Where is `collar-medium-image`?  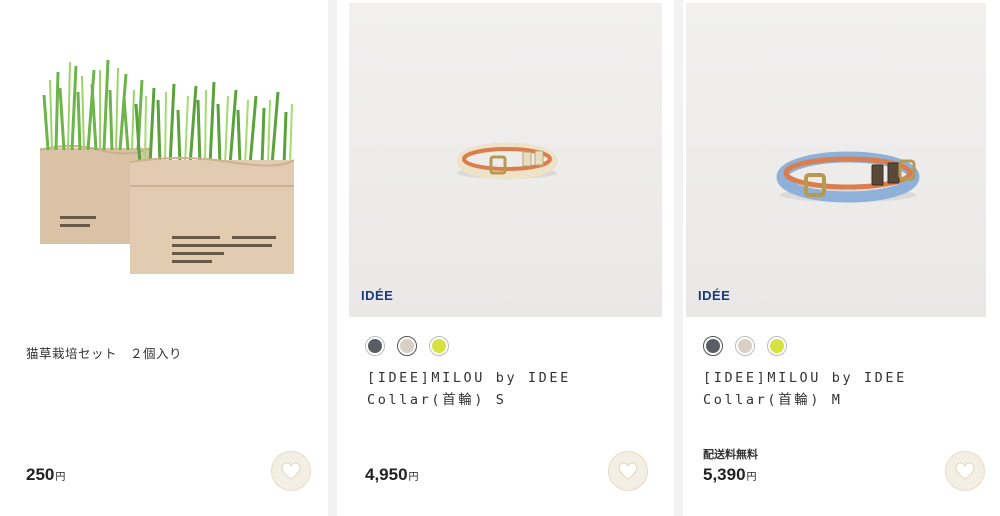
collar-medium-image is located at coordinates (848, 177).